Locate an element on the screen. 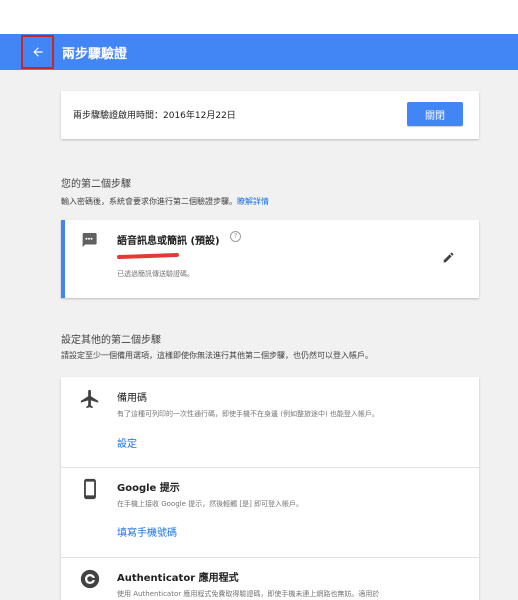  back-button is located at coordinates (37, 52).